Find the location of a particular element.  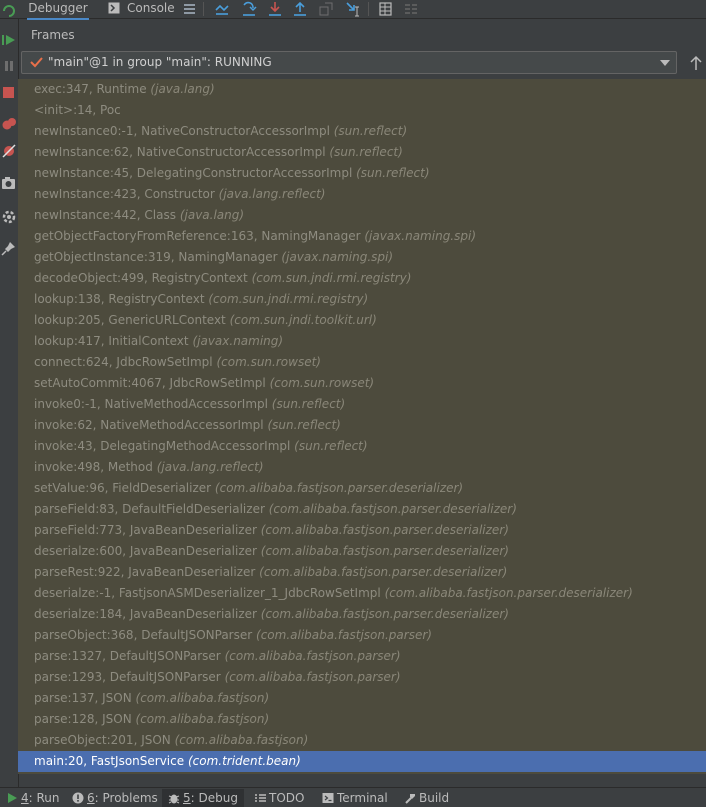

drop-frame-icon is located at coordinates (326, 9).